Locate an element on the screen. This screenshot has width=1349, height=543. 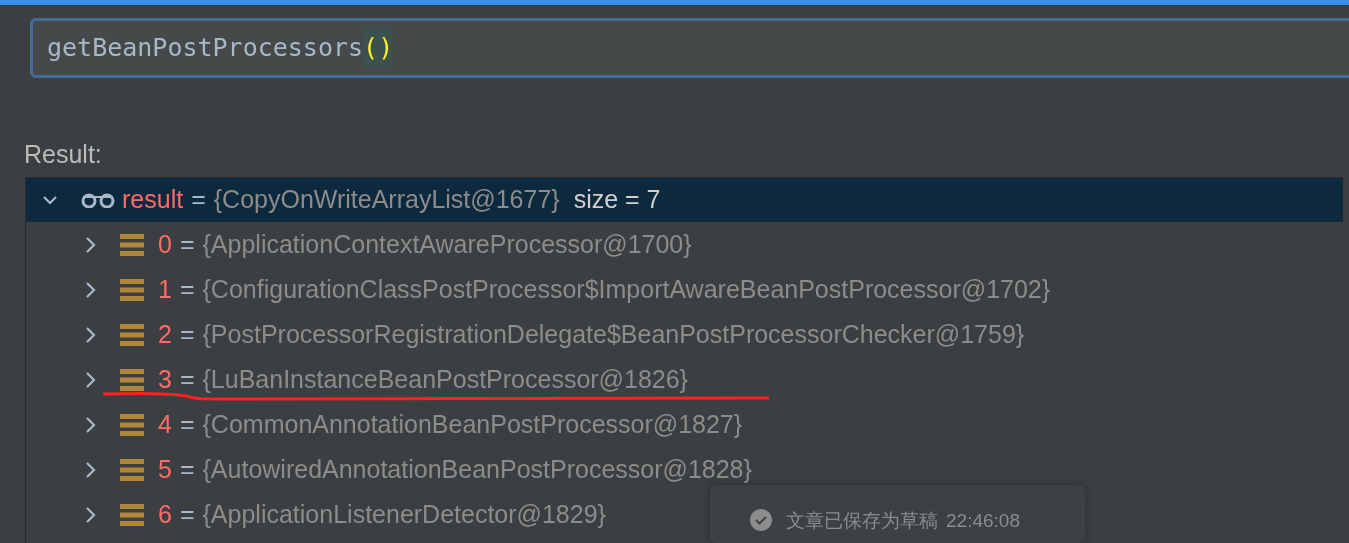
toast-message: 文章已保存为草稿 is located at coordinates (862, 521).